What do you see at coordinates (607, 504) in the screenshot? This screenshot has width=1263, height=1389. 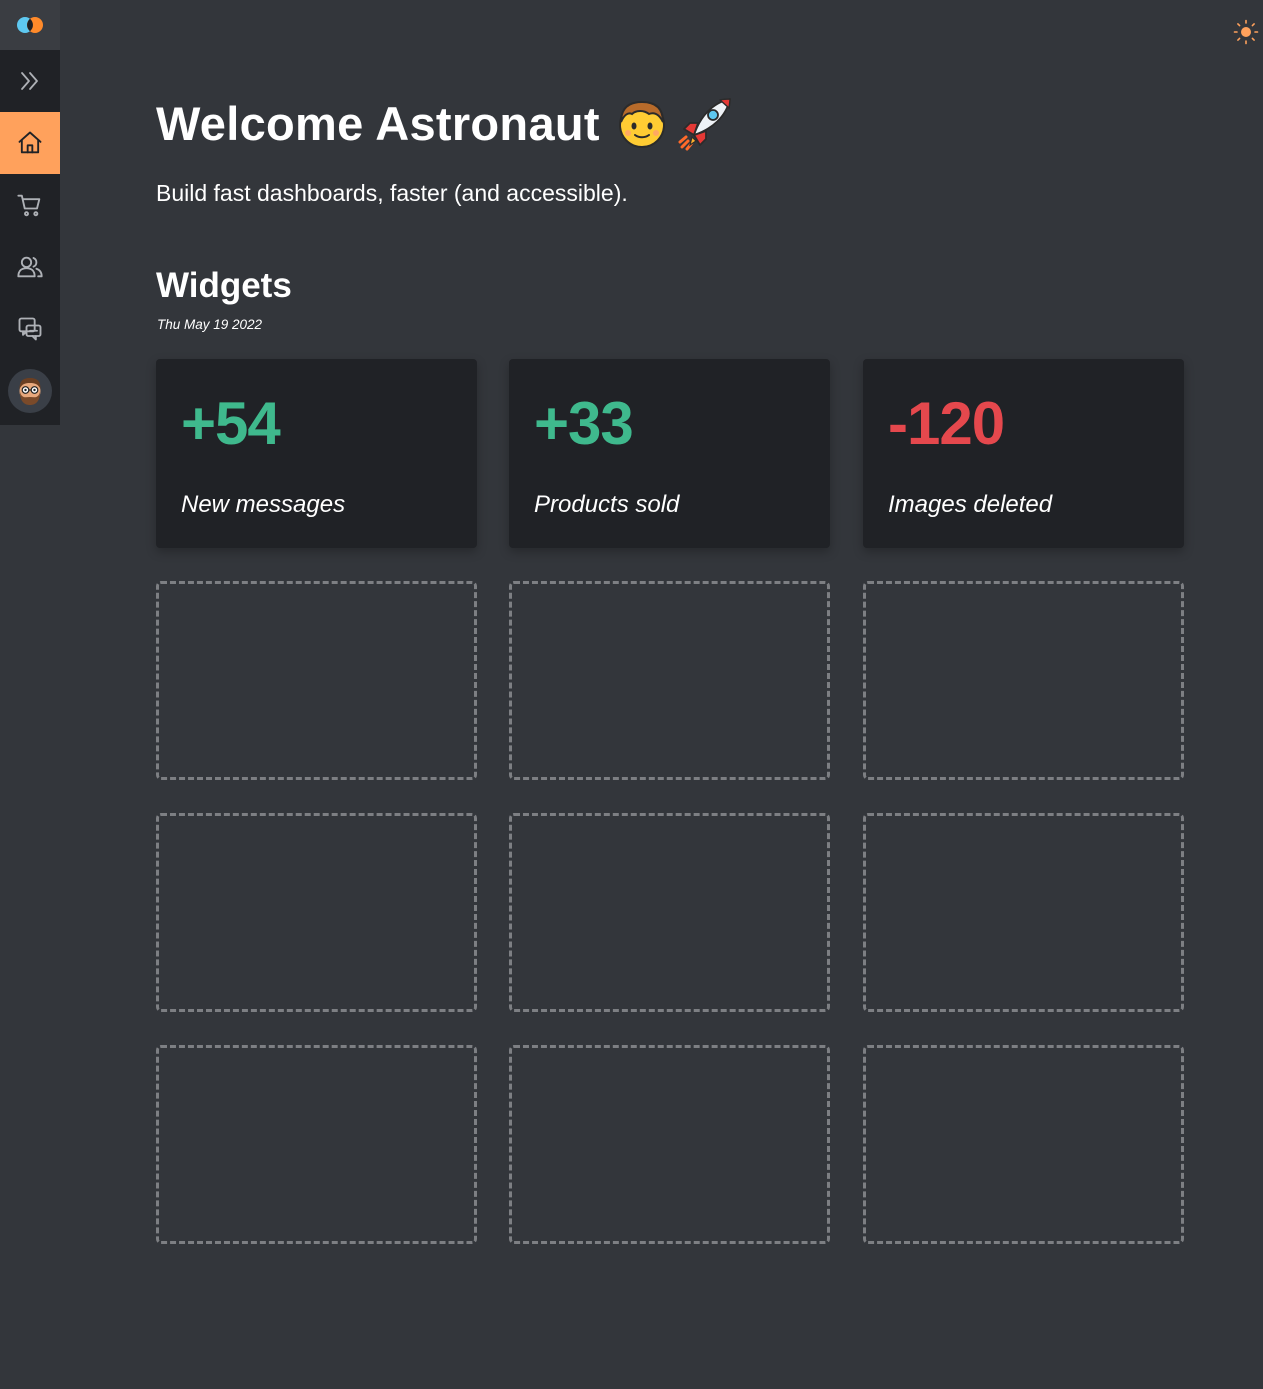 I see `widget-label: Products sold` at bounding box center [607, 504].